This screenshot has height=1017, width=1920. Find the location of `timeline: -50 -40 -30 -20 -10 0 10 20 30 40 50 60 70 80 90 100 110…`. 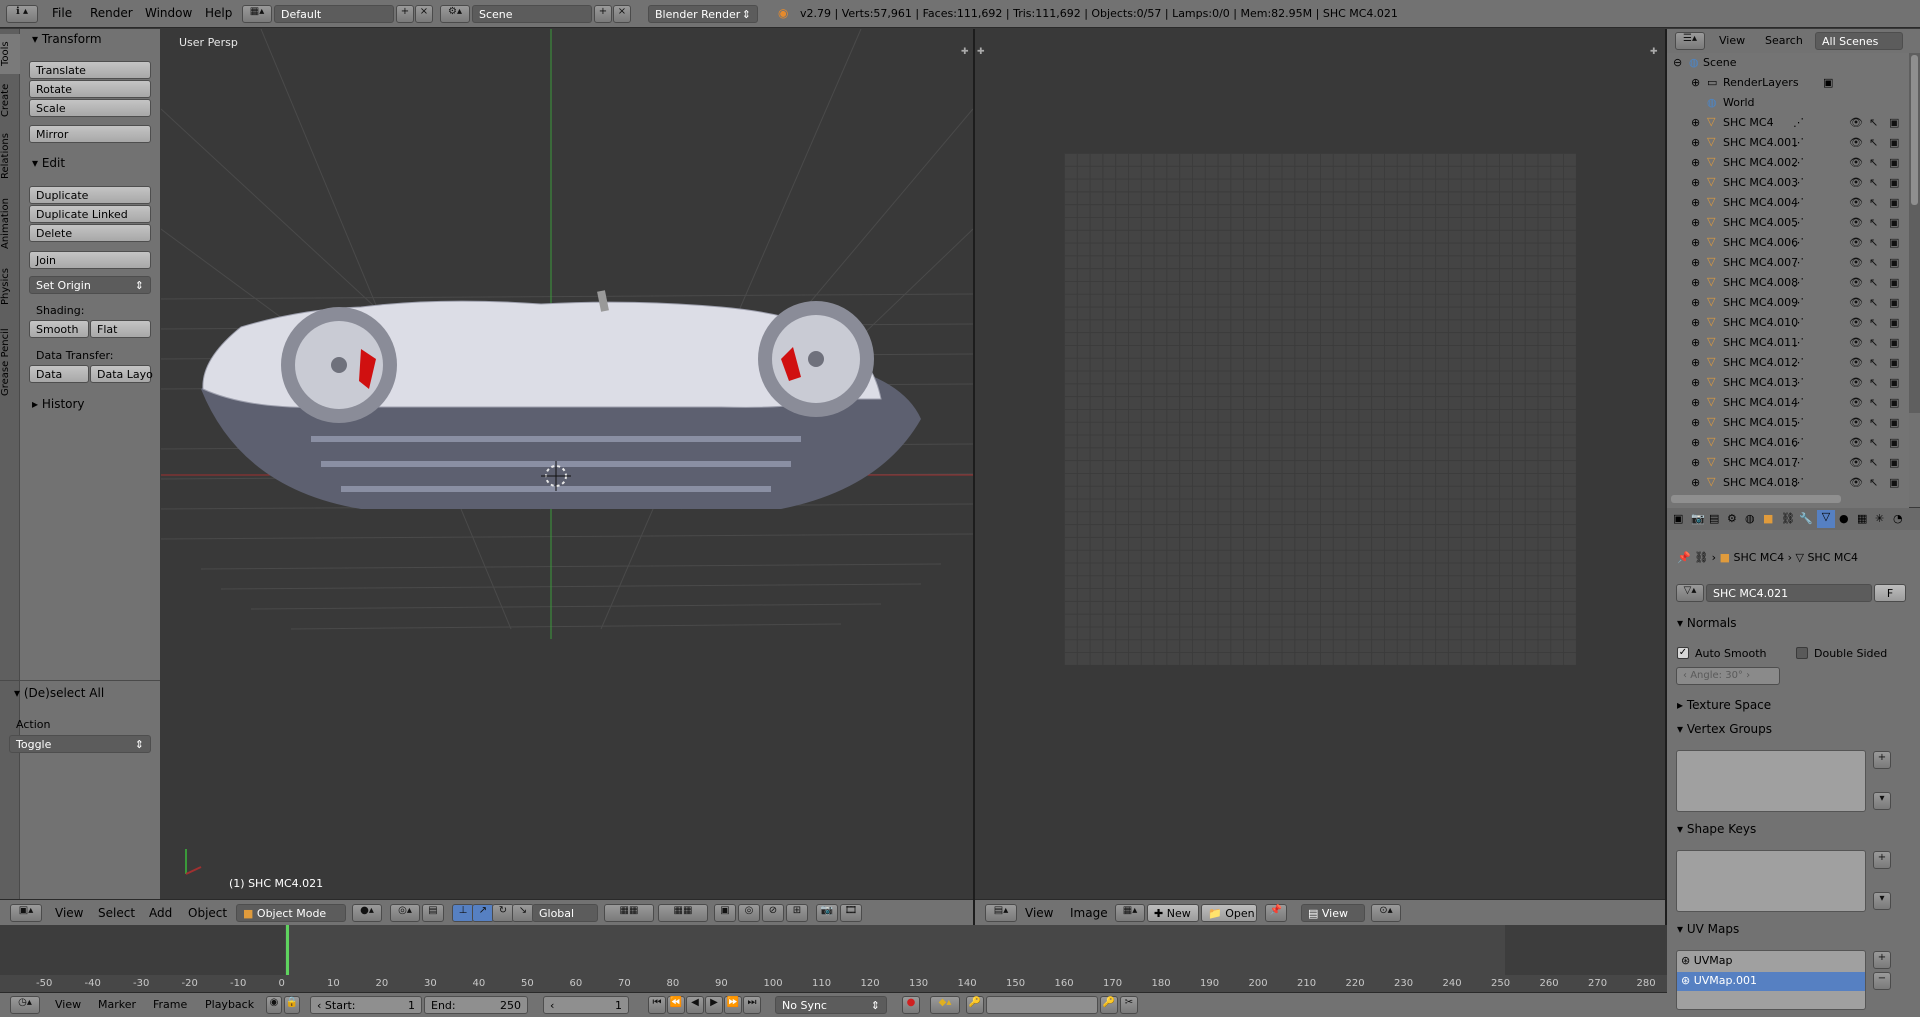

timeline: -50 -40 -30 -20 -10 0 10 20 30 40 50 60 70 80 90 100 110… is located at coordinates (833, 958).